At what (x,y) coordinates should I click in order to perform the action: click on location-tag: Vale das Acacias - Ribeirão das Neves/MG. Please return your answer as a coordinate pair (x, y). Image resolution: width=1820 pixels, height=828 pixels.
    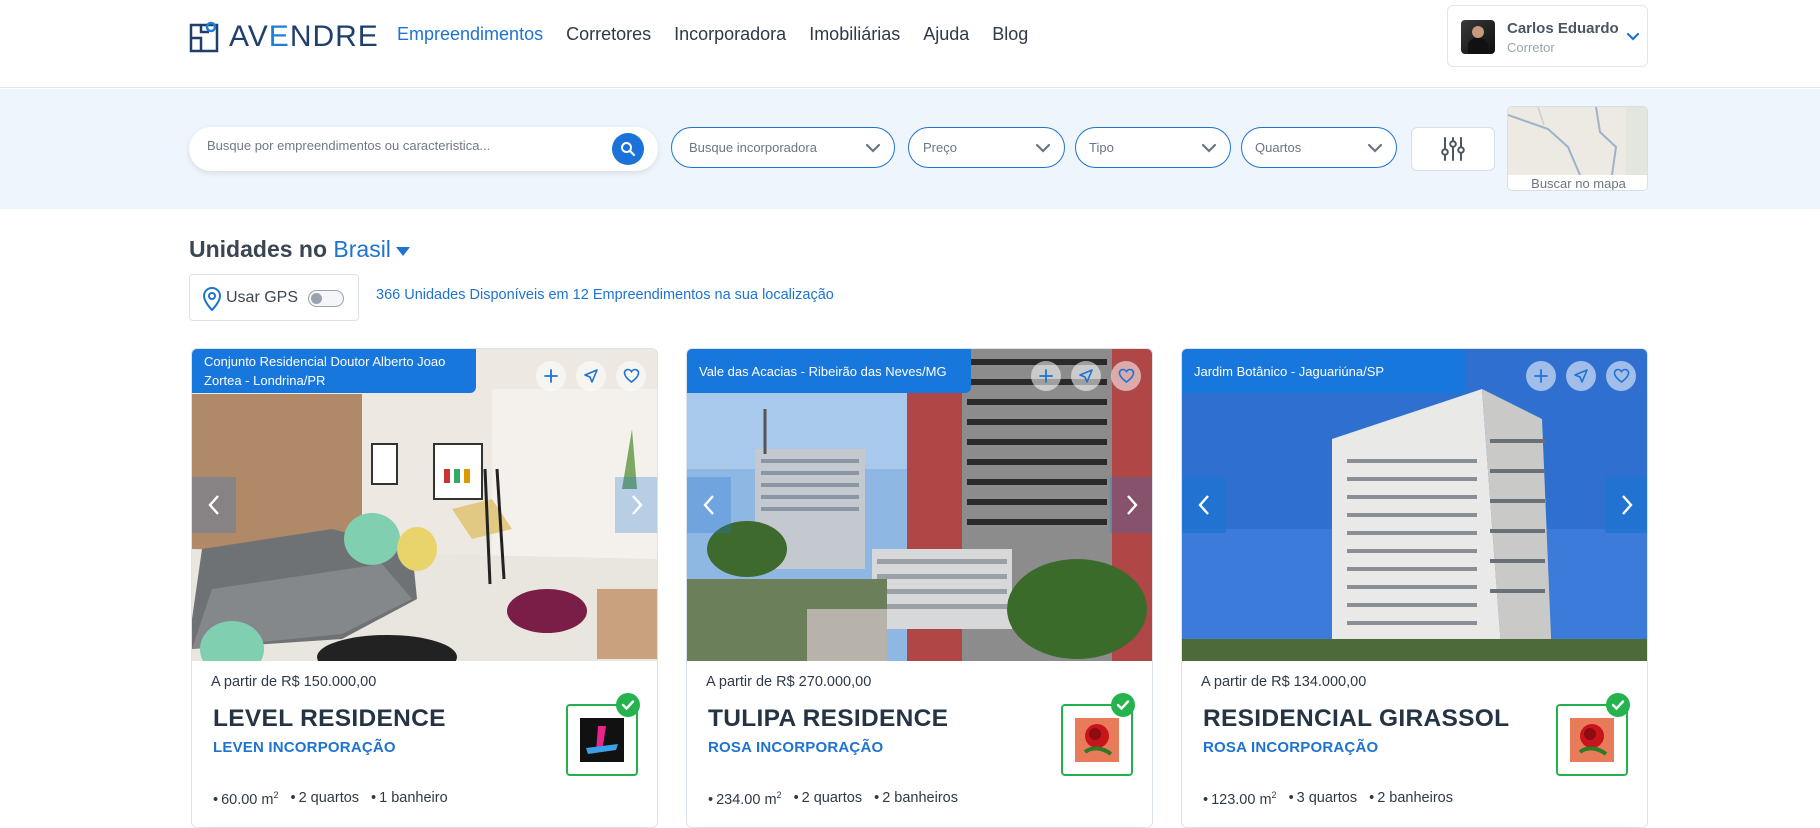
    Looking at the image, I should click on (829, 371).